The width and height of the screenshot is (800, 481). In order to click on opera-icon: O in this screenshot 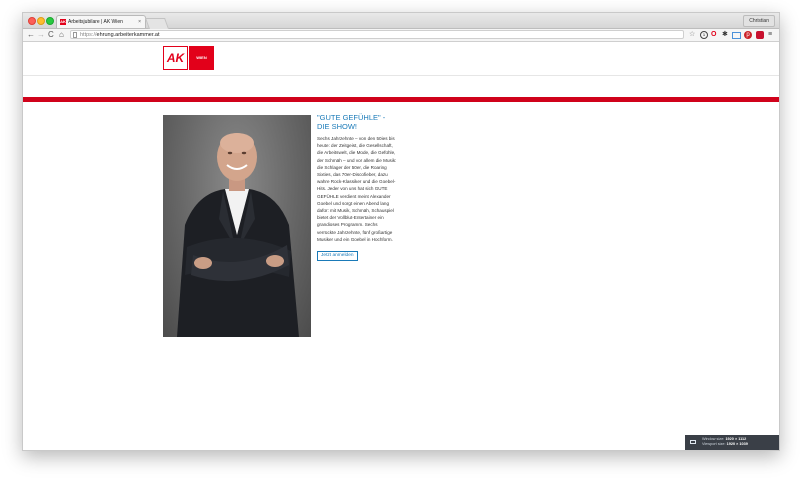, I will do `click(713, 35)`.